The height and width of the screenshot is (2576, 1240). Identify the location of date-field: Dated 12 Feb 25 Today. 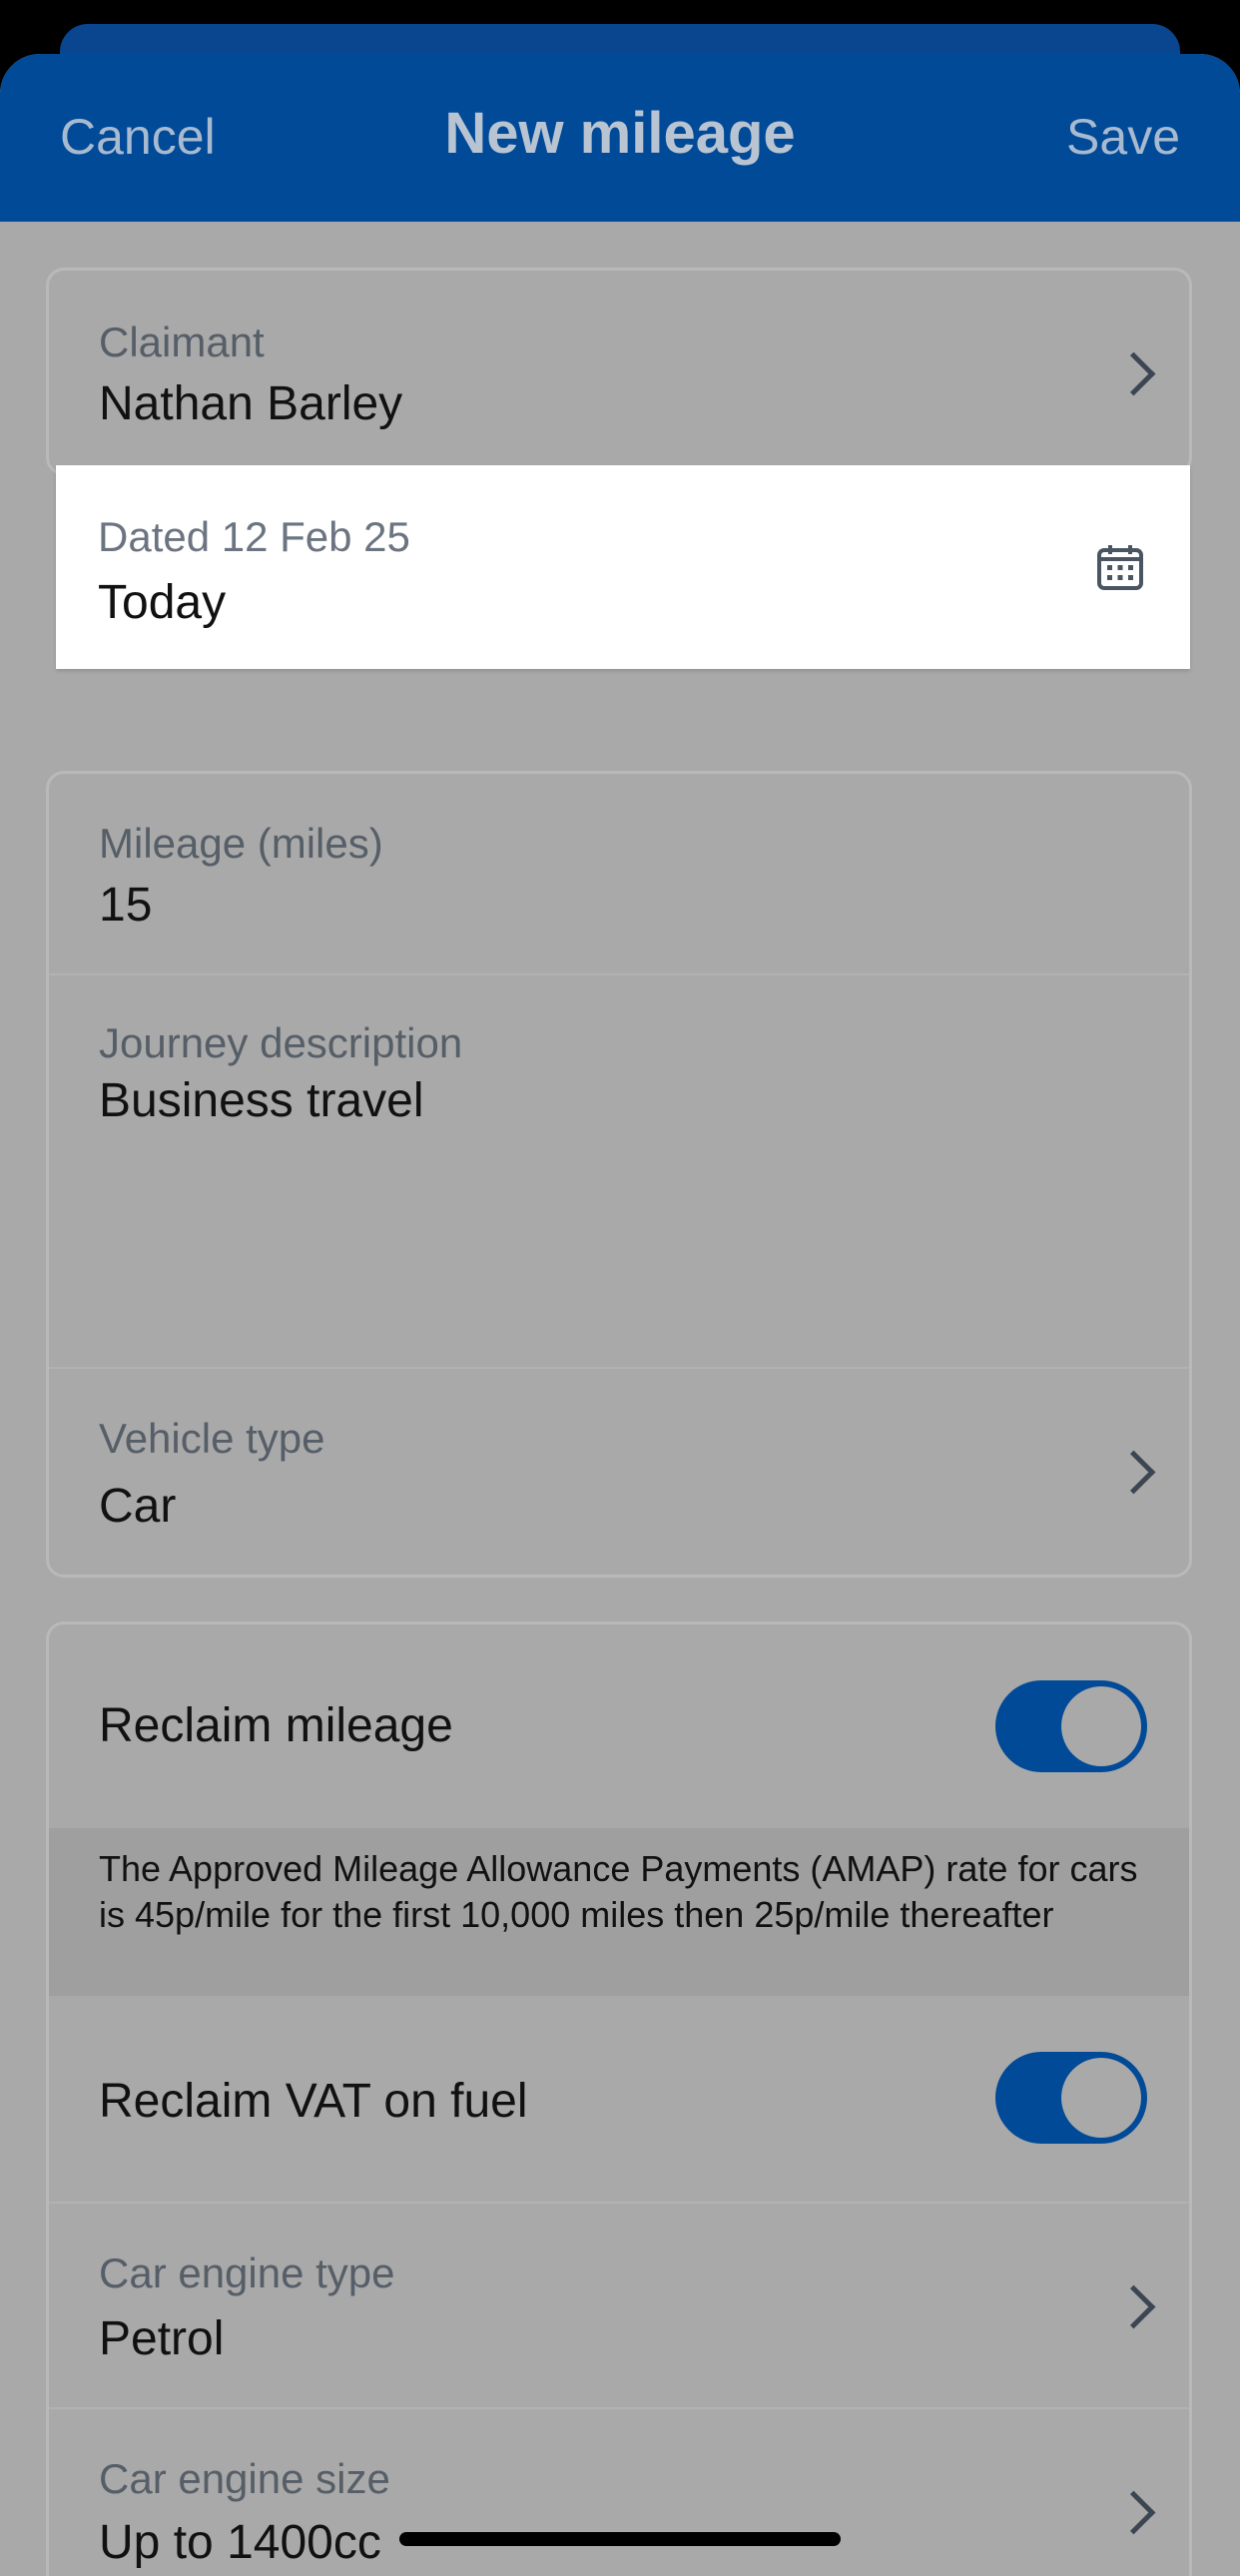
(623, 567).